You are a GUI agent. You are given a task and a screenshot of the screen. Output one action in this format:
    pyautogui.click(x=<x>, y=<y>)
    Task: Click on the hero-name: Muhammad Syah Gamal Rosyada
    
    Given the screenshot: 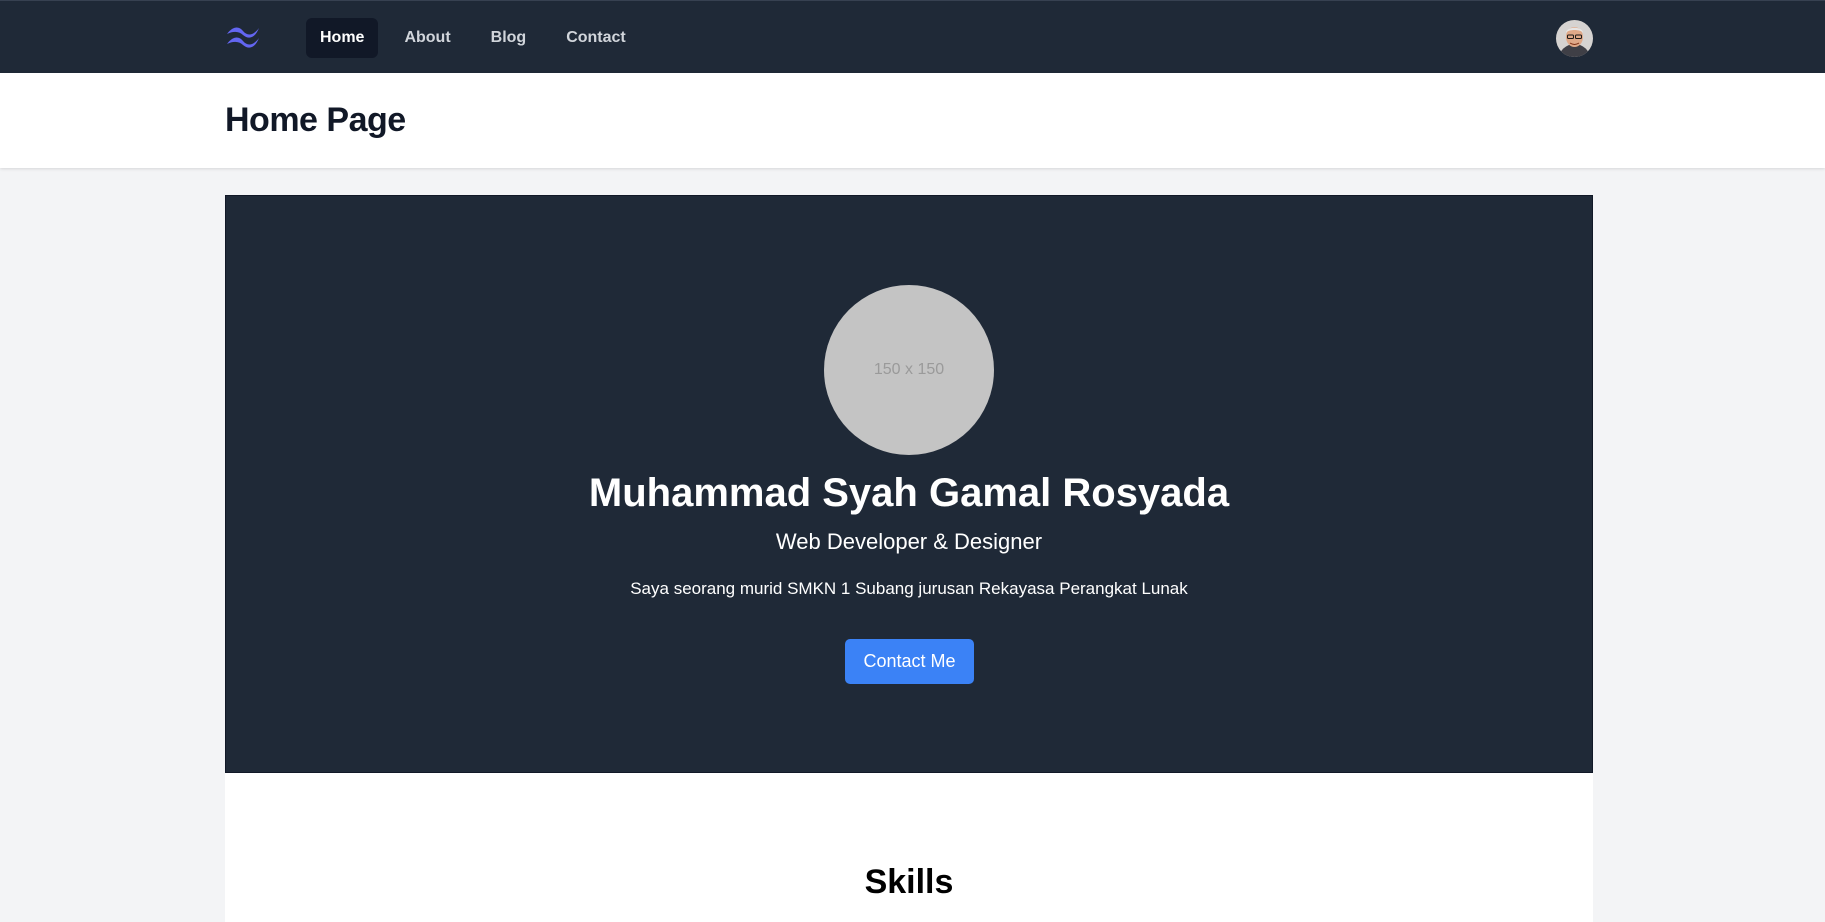 What is the action you would take?
    pyautogui.click(x=909, y=493)
    